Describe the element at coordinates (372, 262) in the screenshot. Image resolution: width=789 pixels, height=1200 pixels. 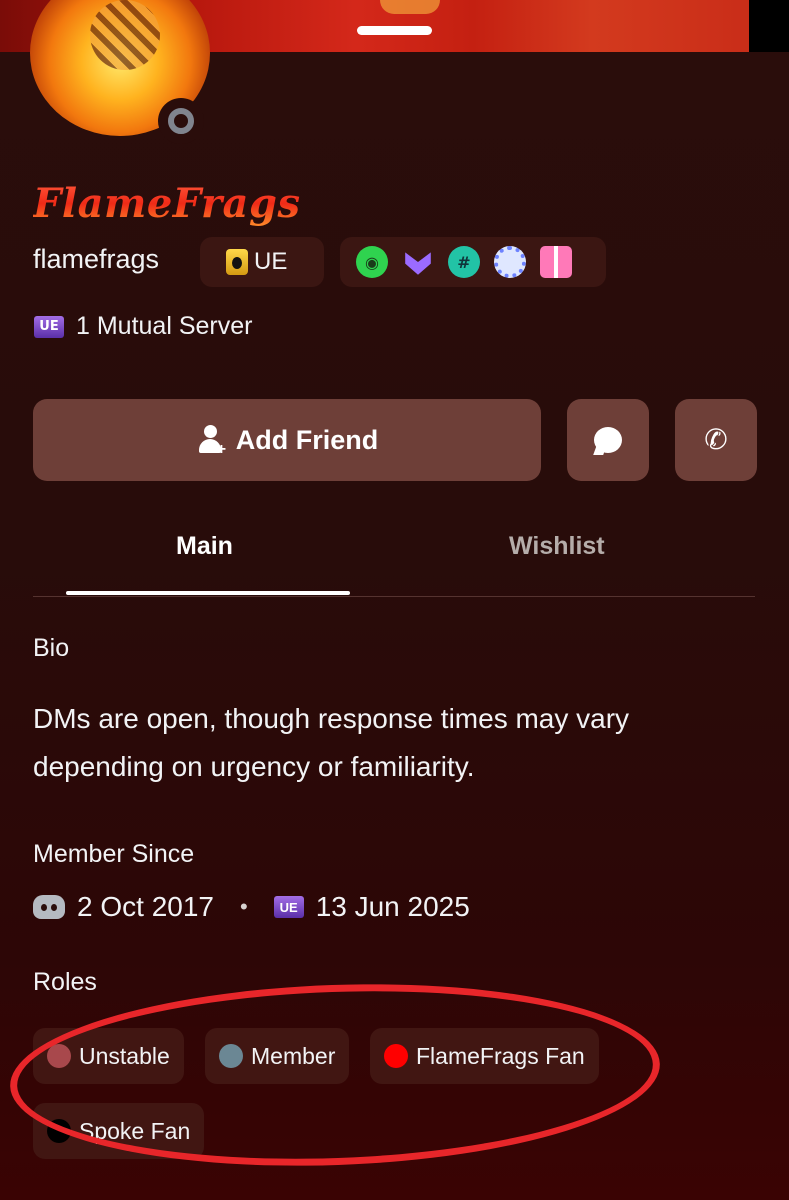
I see `nitro-icon: ◉` at that location.